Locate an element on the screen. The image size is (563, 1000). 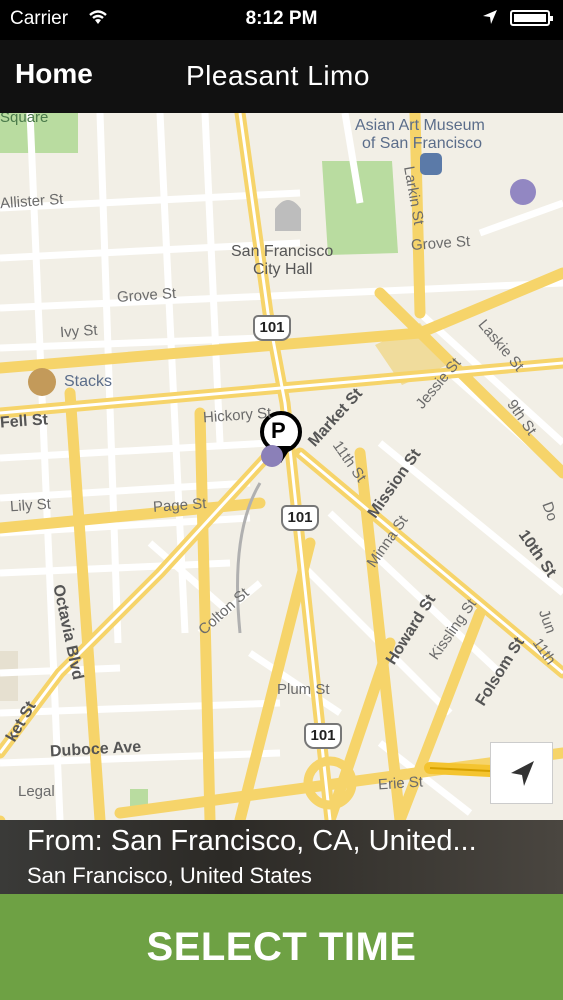
status-bar: Carrier 8:12 PM is located at coordinates (281, 20).